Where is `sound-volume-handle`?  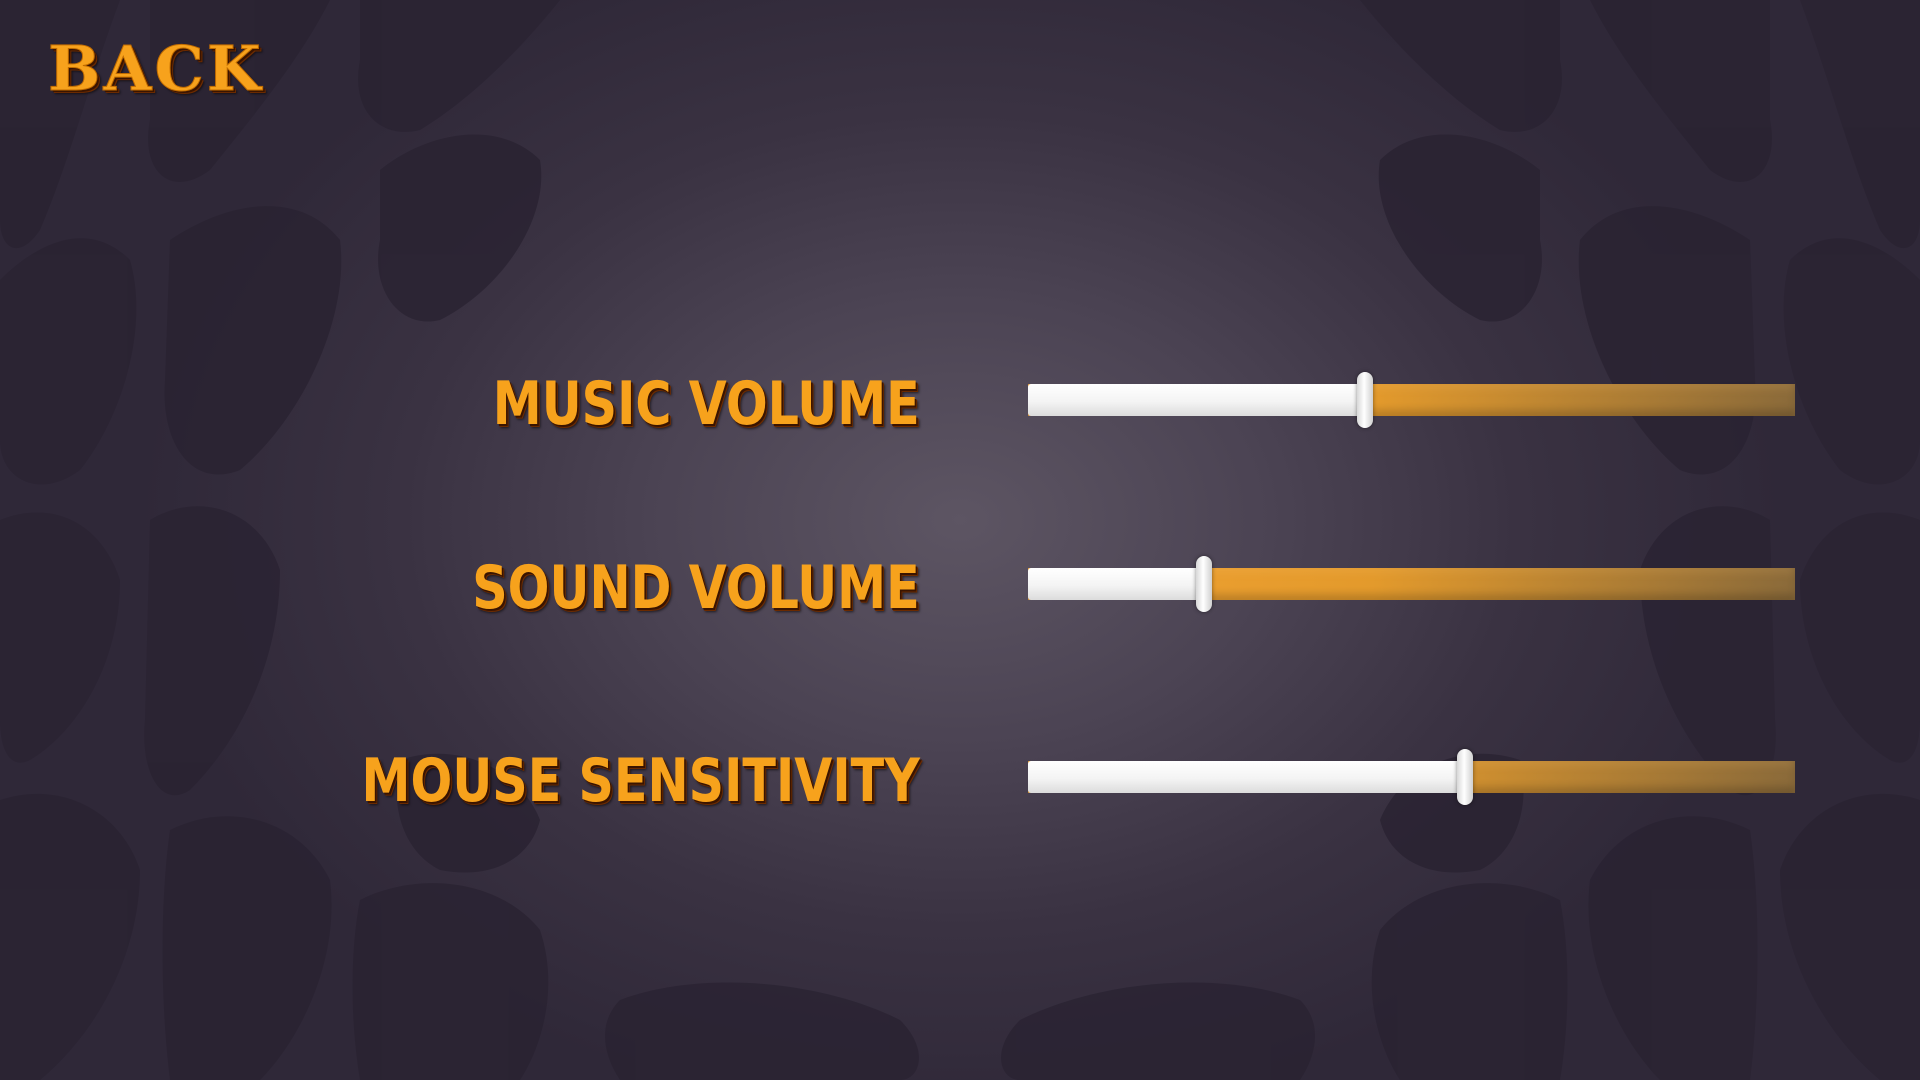
sound-volume-handle is located at coordinates (1204, 584).